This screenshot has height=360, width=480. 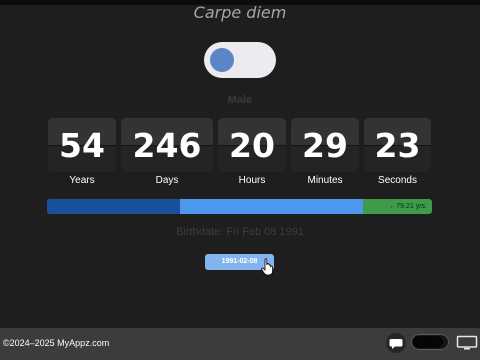 What do you see at coordinates (56, 343) in the screenshot?
I see `copyright-text: ©2024–2025 MyAppz.com` at bounding box center [56, 343].